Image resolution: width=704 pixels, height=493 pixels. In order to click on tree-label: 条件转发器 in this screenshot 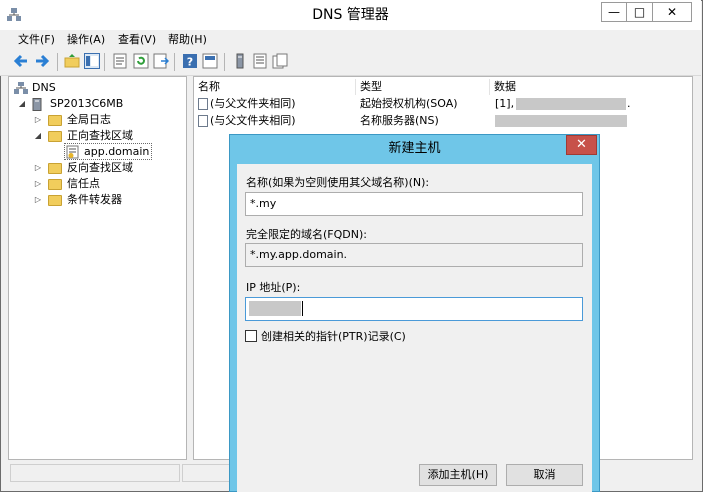, I will do `click(94, 199)`.